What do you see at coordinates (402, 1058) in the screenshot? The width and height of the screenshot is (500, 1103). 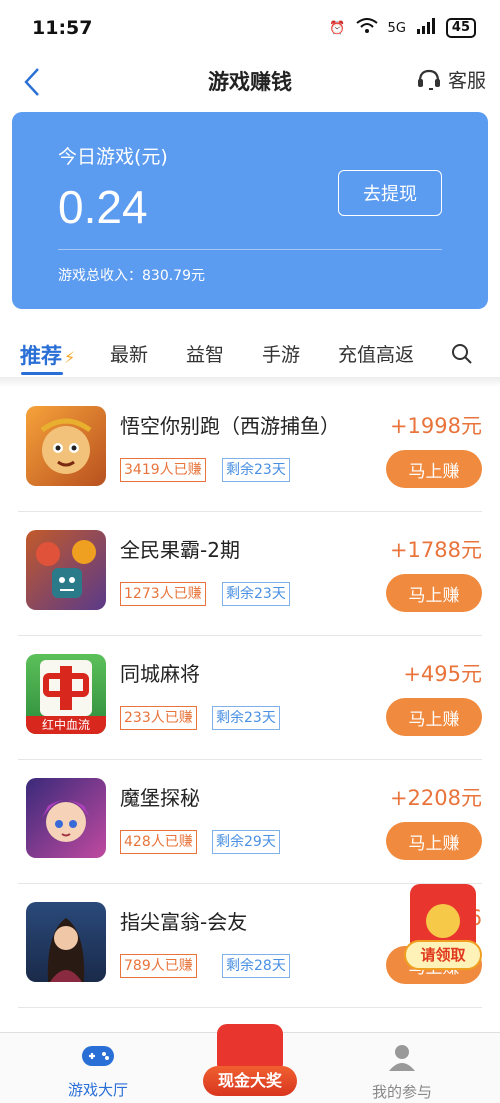 I see `user-icon` at bounding box center [402, 1058].